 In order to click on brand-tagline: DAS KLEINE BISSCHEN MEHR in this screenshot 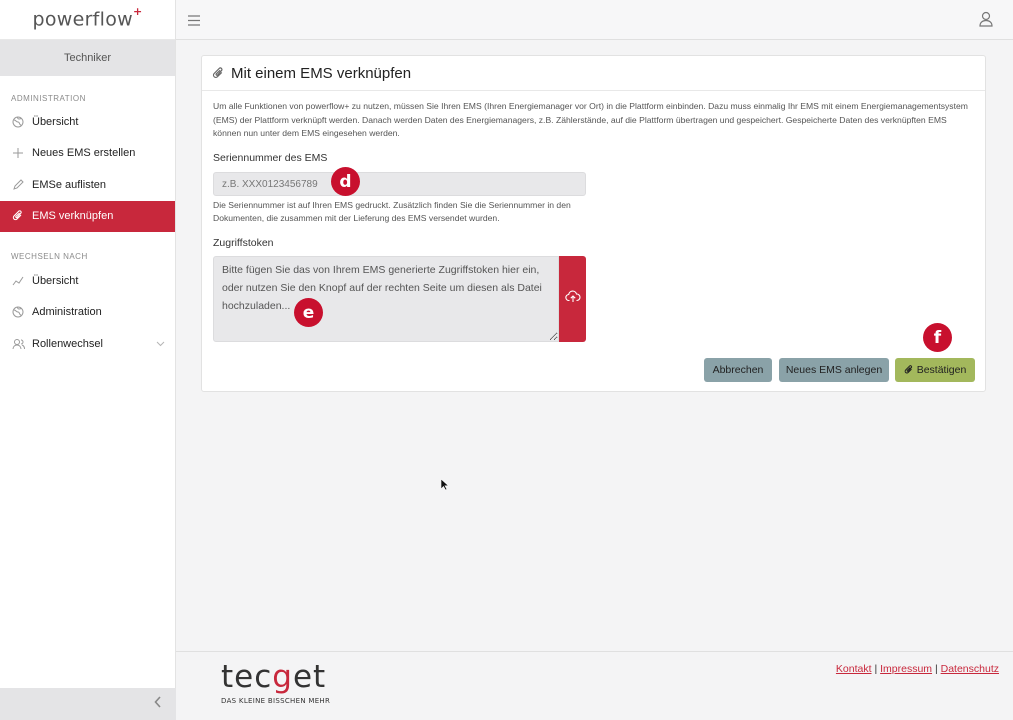, I will do `click(276, 701)`.